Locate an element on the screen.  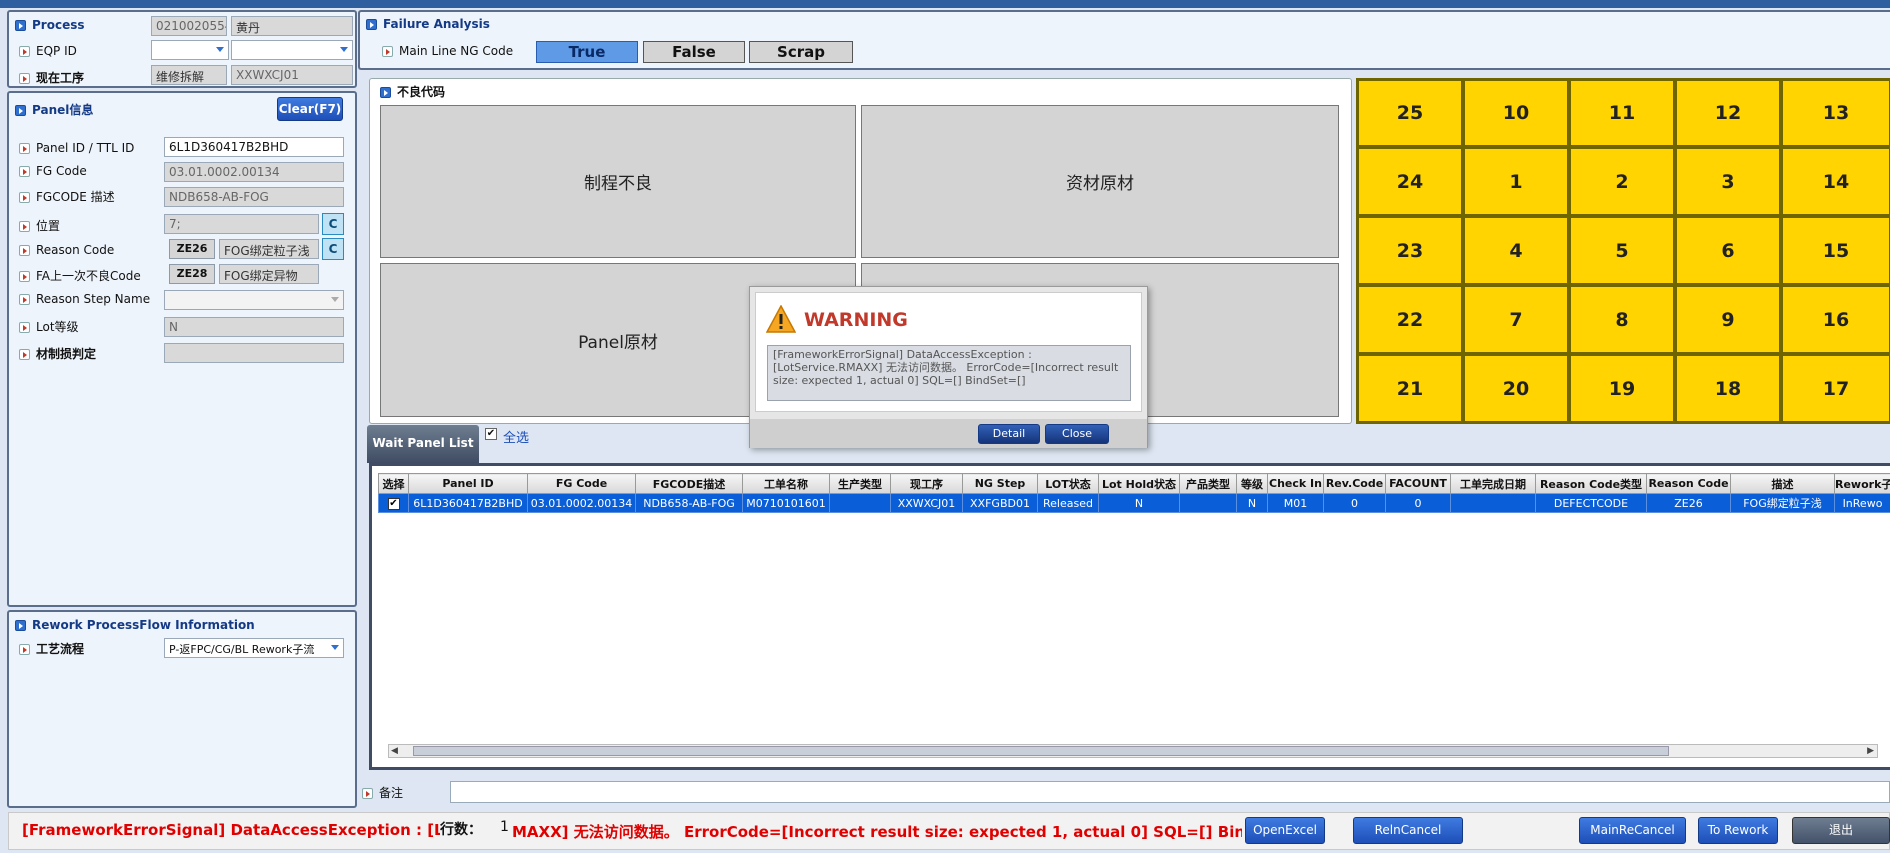
category-process-defect: 制程不良 is located at coordinates (618, 181).